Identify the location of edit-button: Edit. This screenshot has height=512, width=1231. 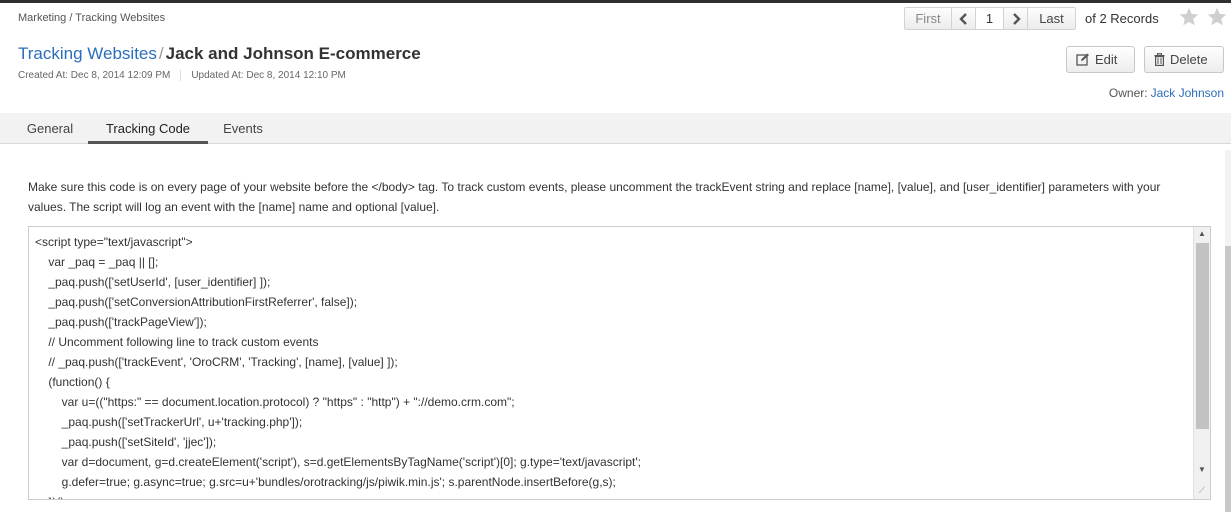
(1100, 59).